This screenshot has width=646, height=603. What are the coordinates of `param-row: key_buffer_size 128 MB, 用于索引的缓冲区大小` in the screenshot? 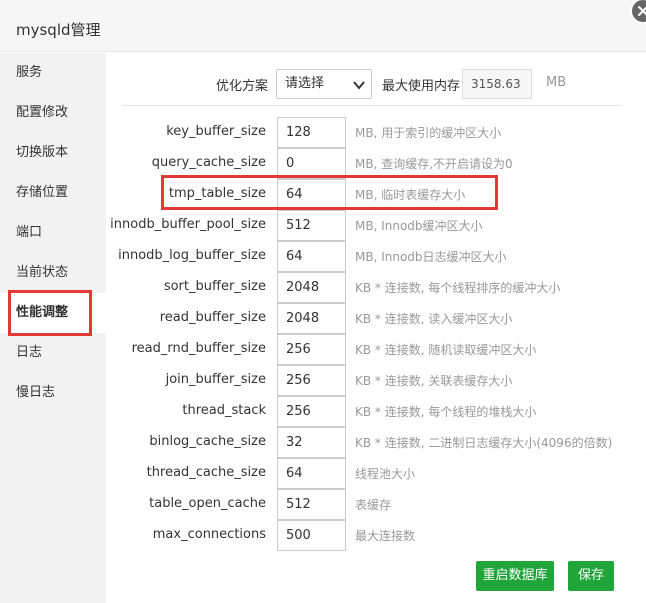 It's located at (376, 132).